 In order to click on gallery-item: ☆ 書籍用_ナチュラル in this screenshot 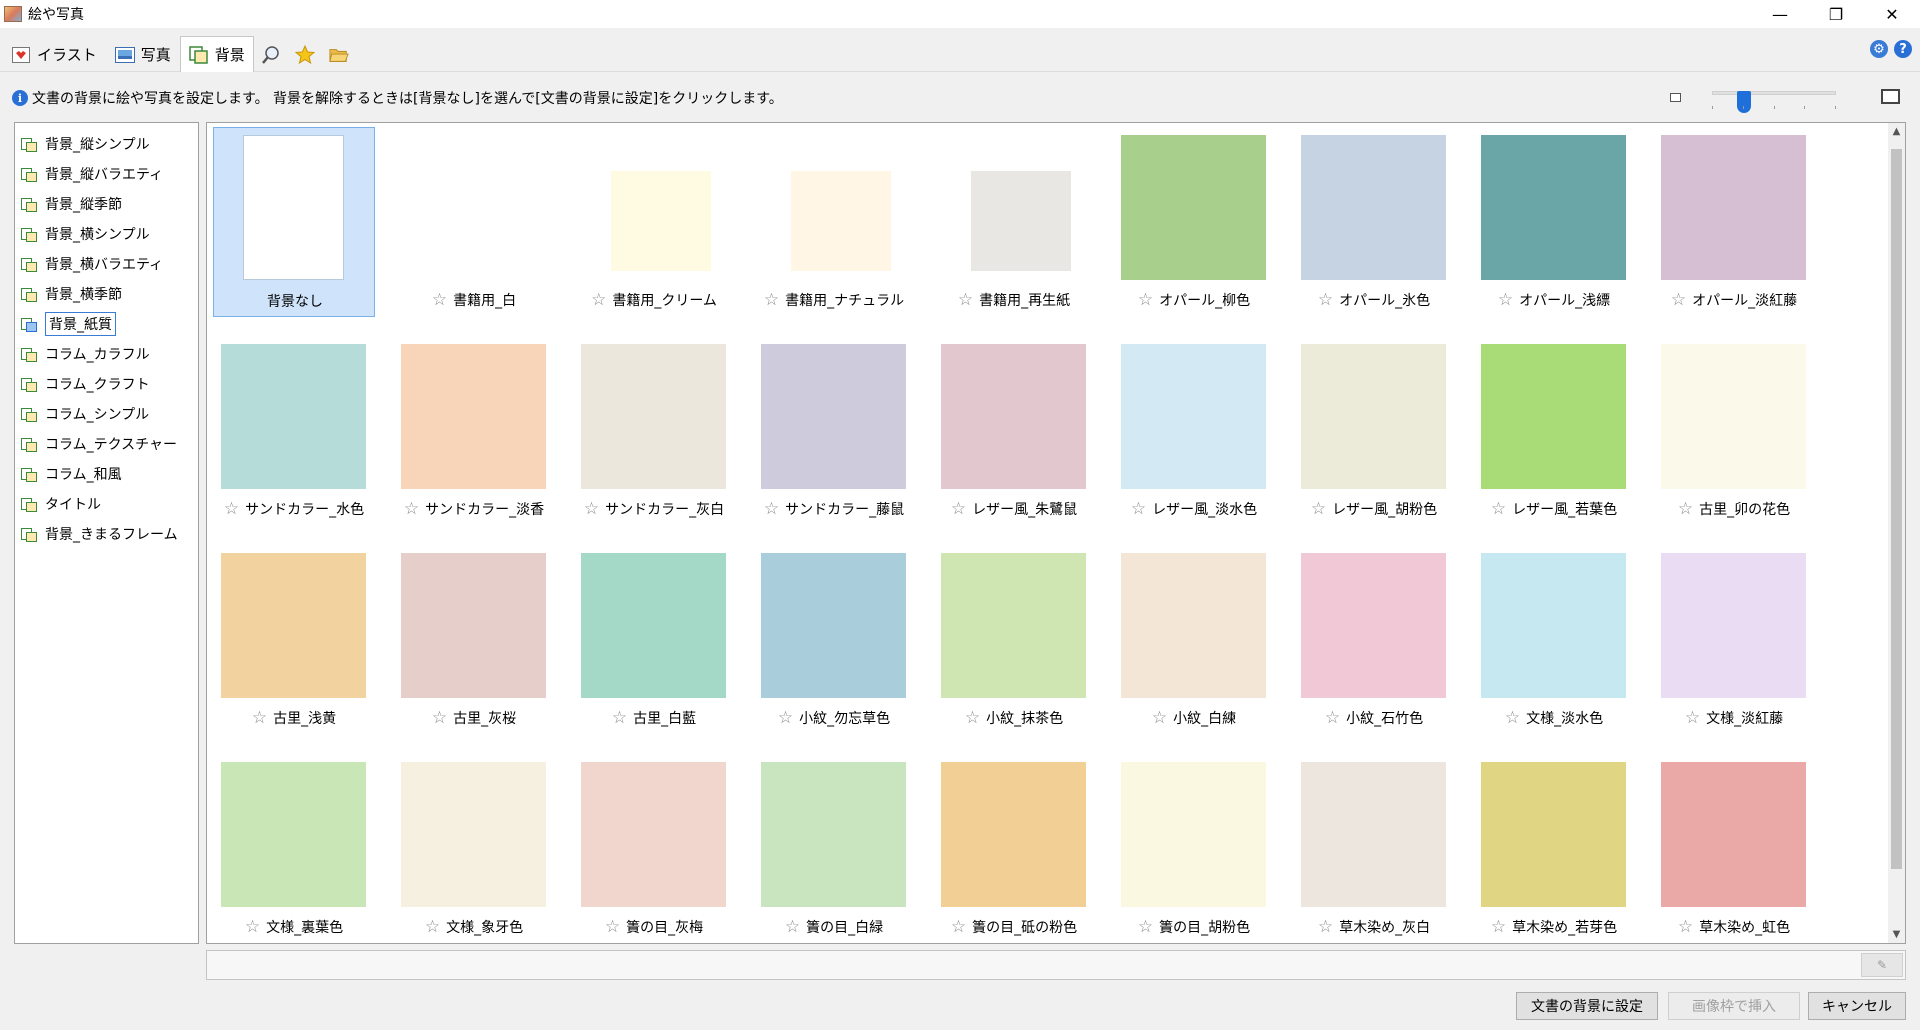, I will do `click(834, 222)`.